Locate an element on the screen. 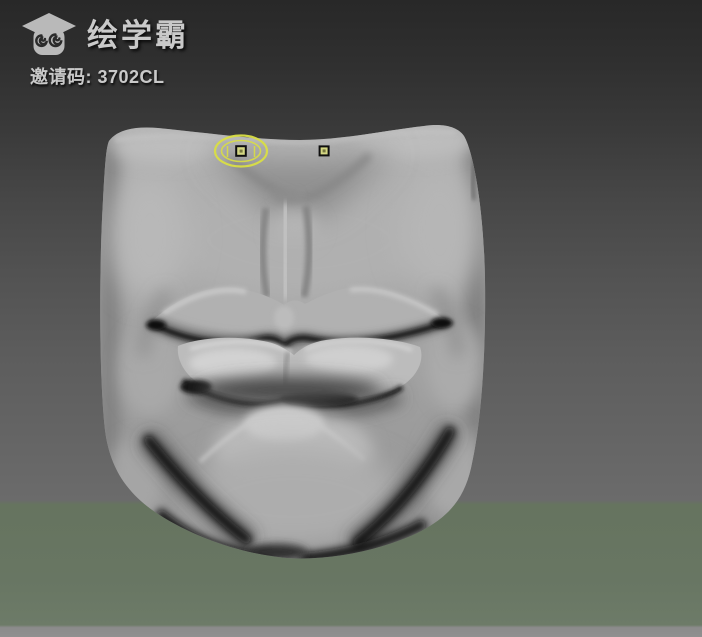 This screenshot has height=637, width=702. brand-title: 绘学霸 is located at coordinates (138, 35).